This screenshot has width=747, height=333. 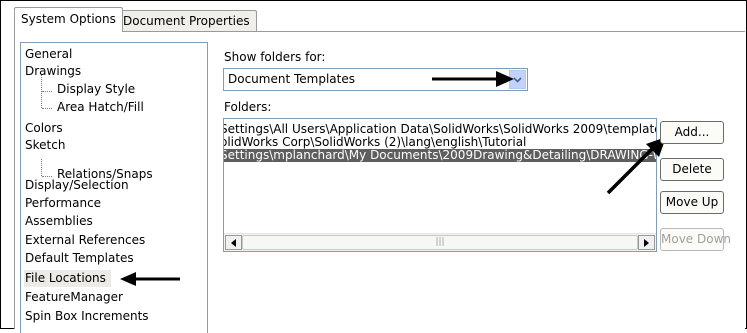 What do you see at coordinates (275, 57) in the screenshot?
I see `show-folders-label: Show folders for:` at bounding box center [275, 57].